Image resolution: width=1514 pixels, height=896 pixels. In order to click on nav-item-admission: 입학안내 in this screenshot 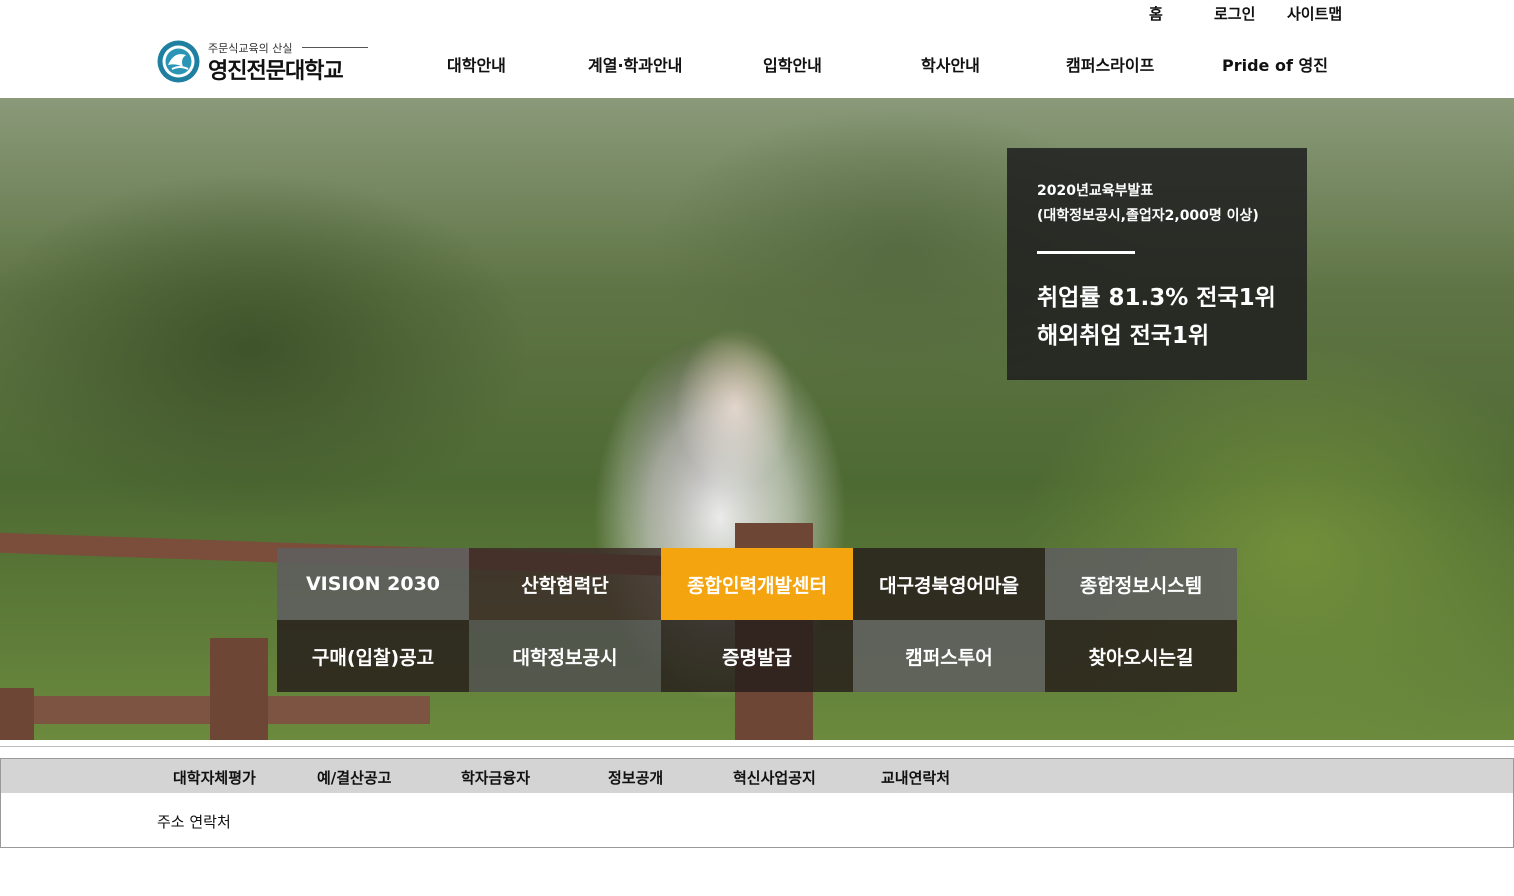, I will do `click(792, 64)`.